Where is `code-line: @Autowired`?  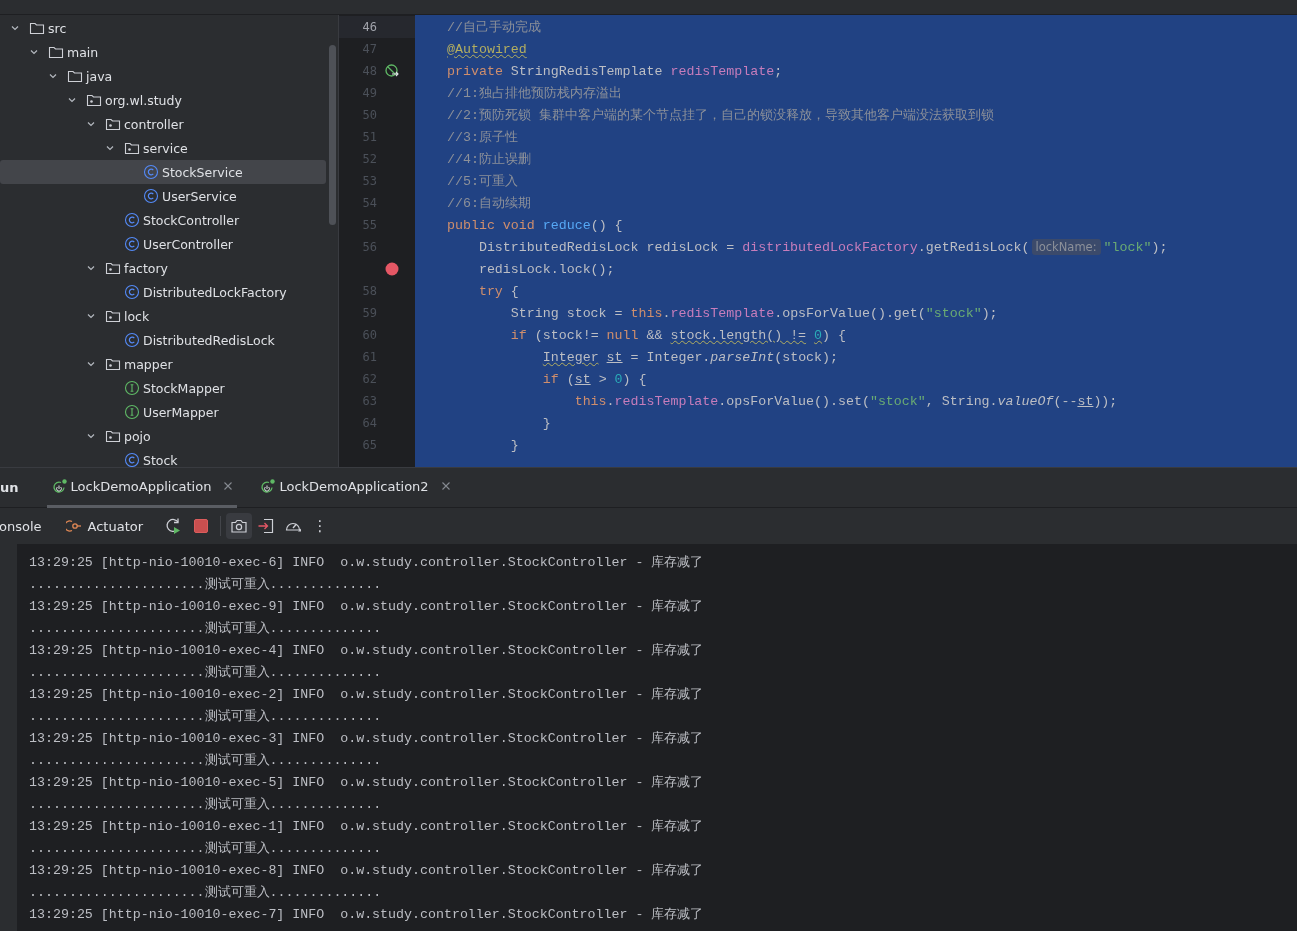
code-line: @Autowired is located at coordinates (487, 49).